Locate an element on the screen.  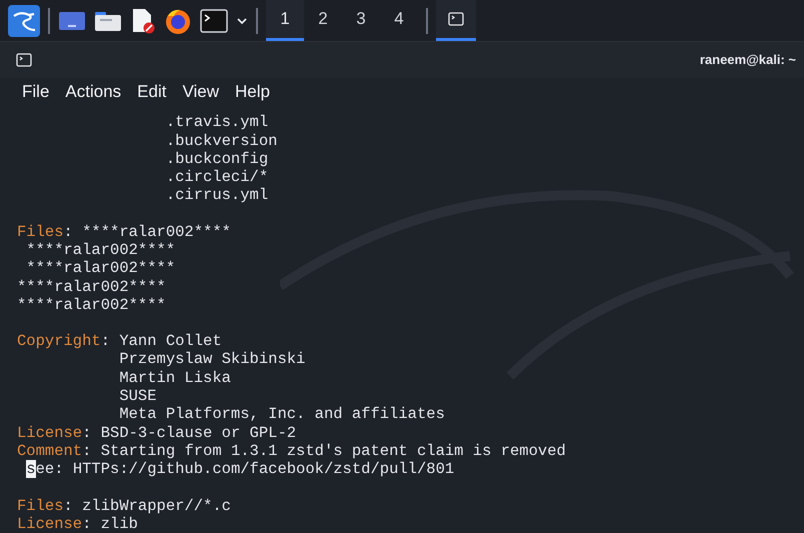
field-label: Comment is located at coordinates (49, 451).